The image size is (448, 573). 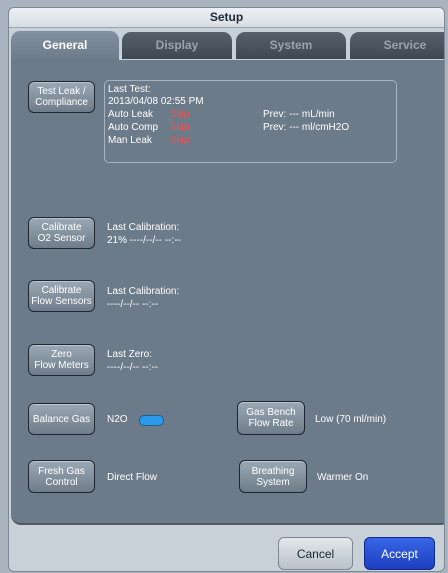 What do you see at coordinates (133, 367) in the screenshot?
I see `last-zero-value: ----/--/-- --:--` at bounding box center [133, 367].